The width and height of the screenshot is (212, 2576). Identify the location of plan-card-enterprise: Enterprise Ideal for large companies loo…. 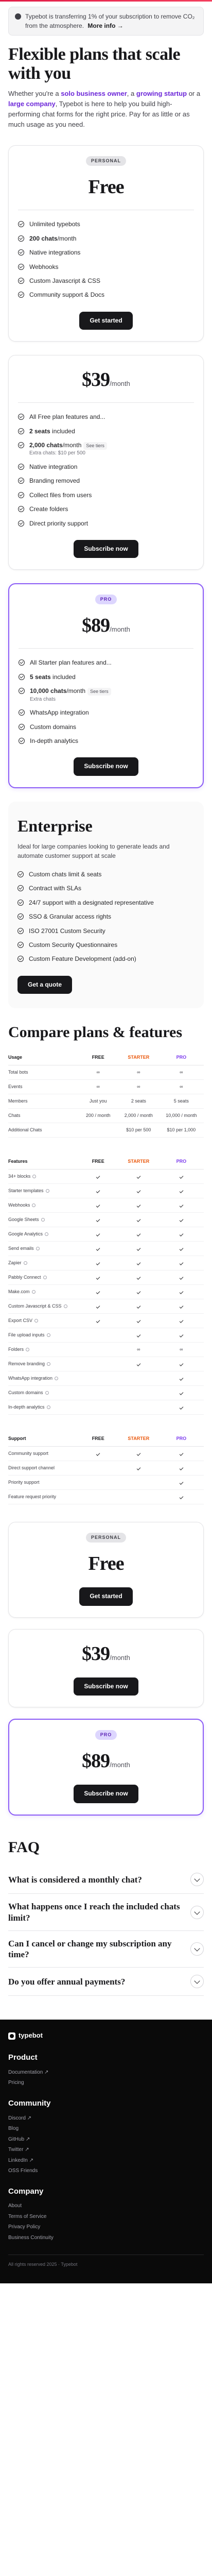
(106, 905).